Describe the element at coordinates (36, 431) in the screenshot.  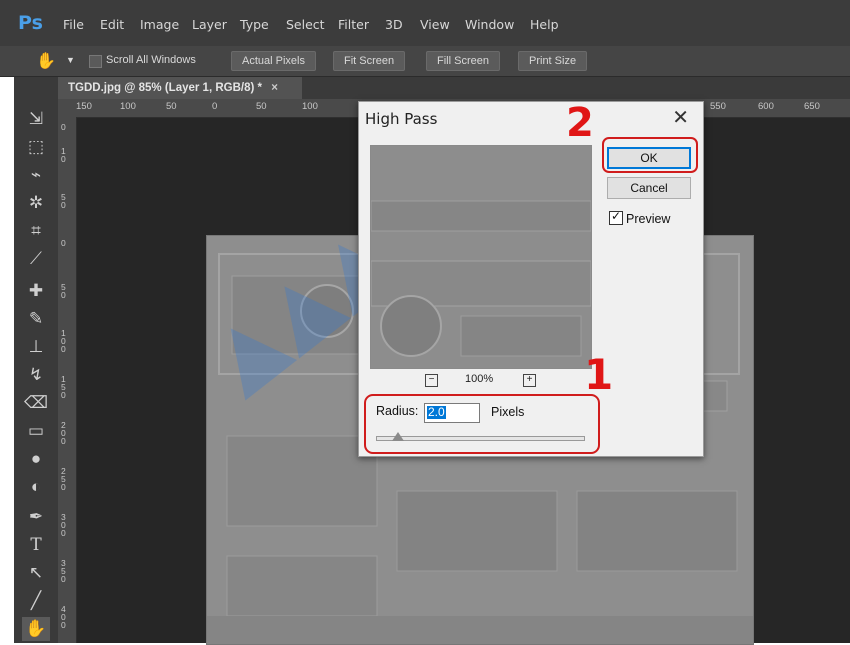
I see `gradient-tool-icon: ▭` at that location.